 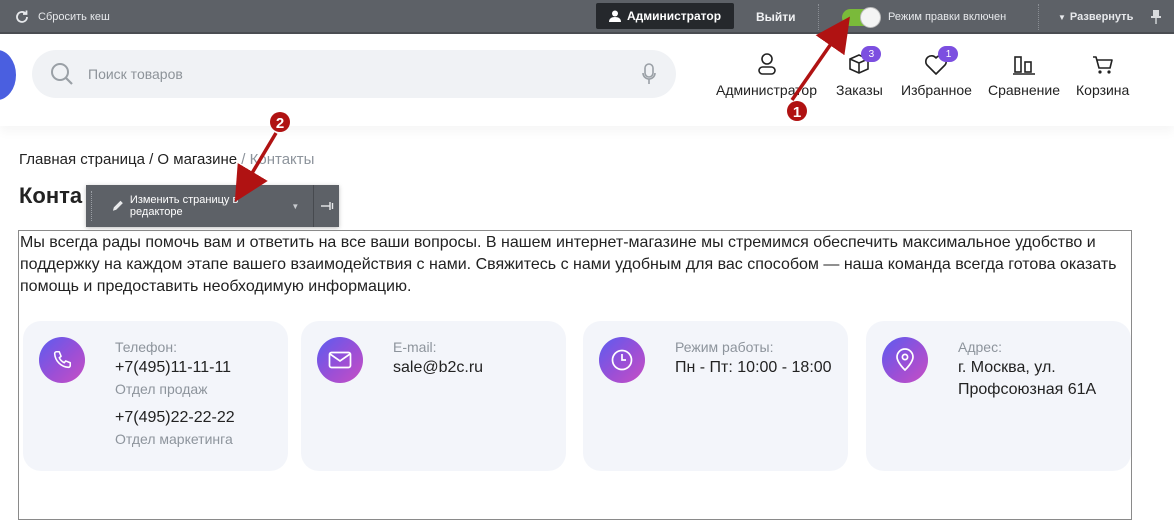 I want to click on breadcrumb-about: / О магазине, so click(x=193, y=159).